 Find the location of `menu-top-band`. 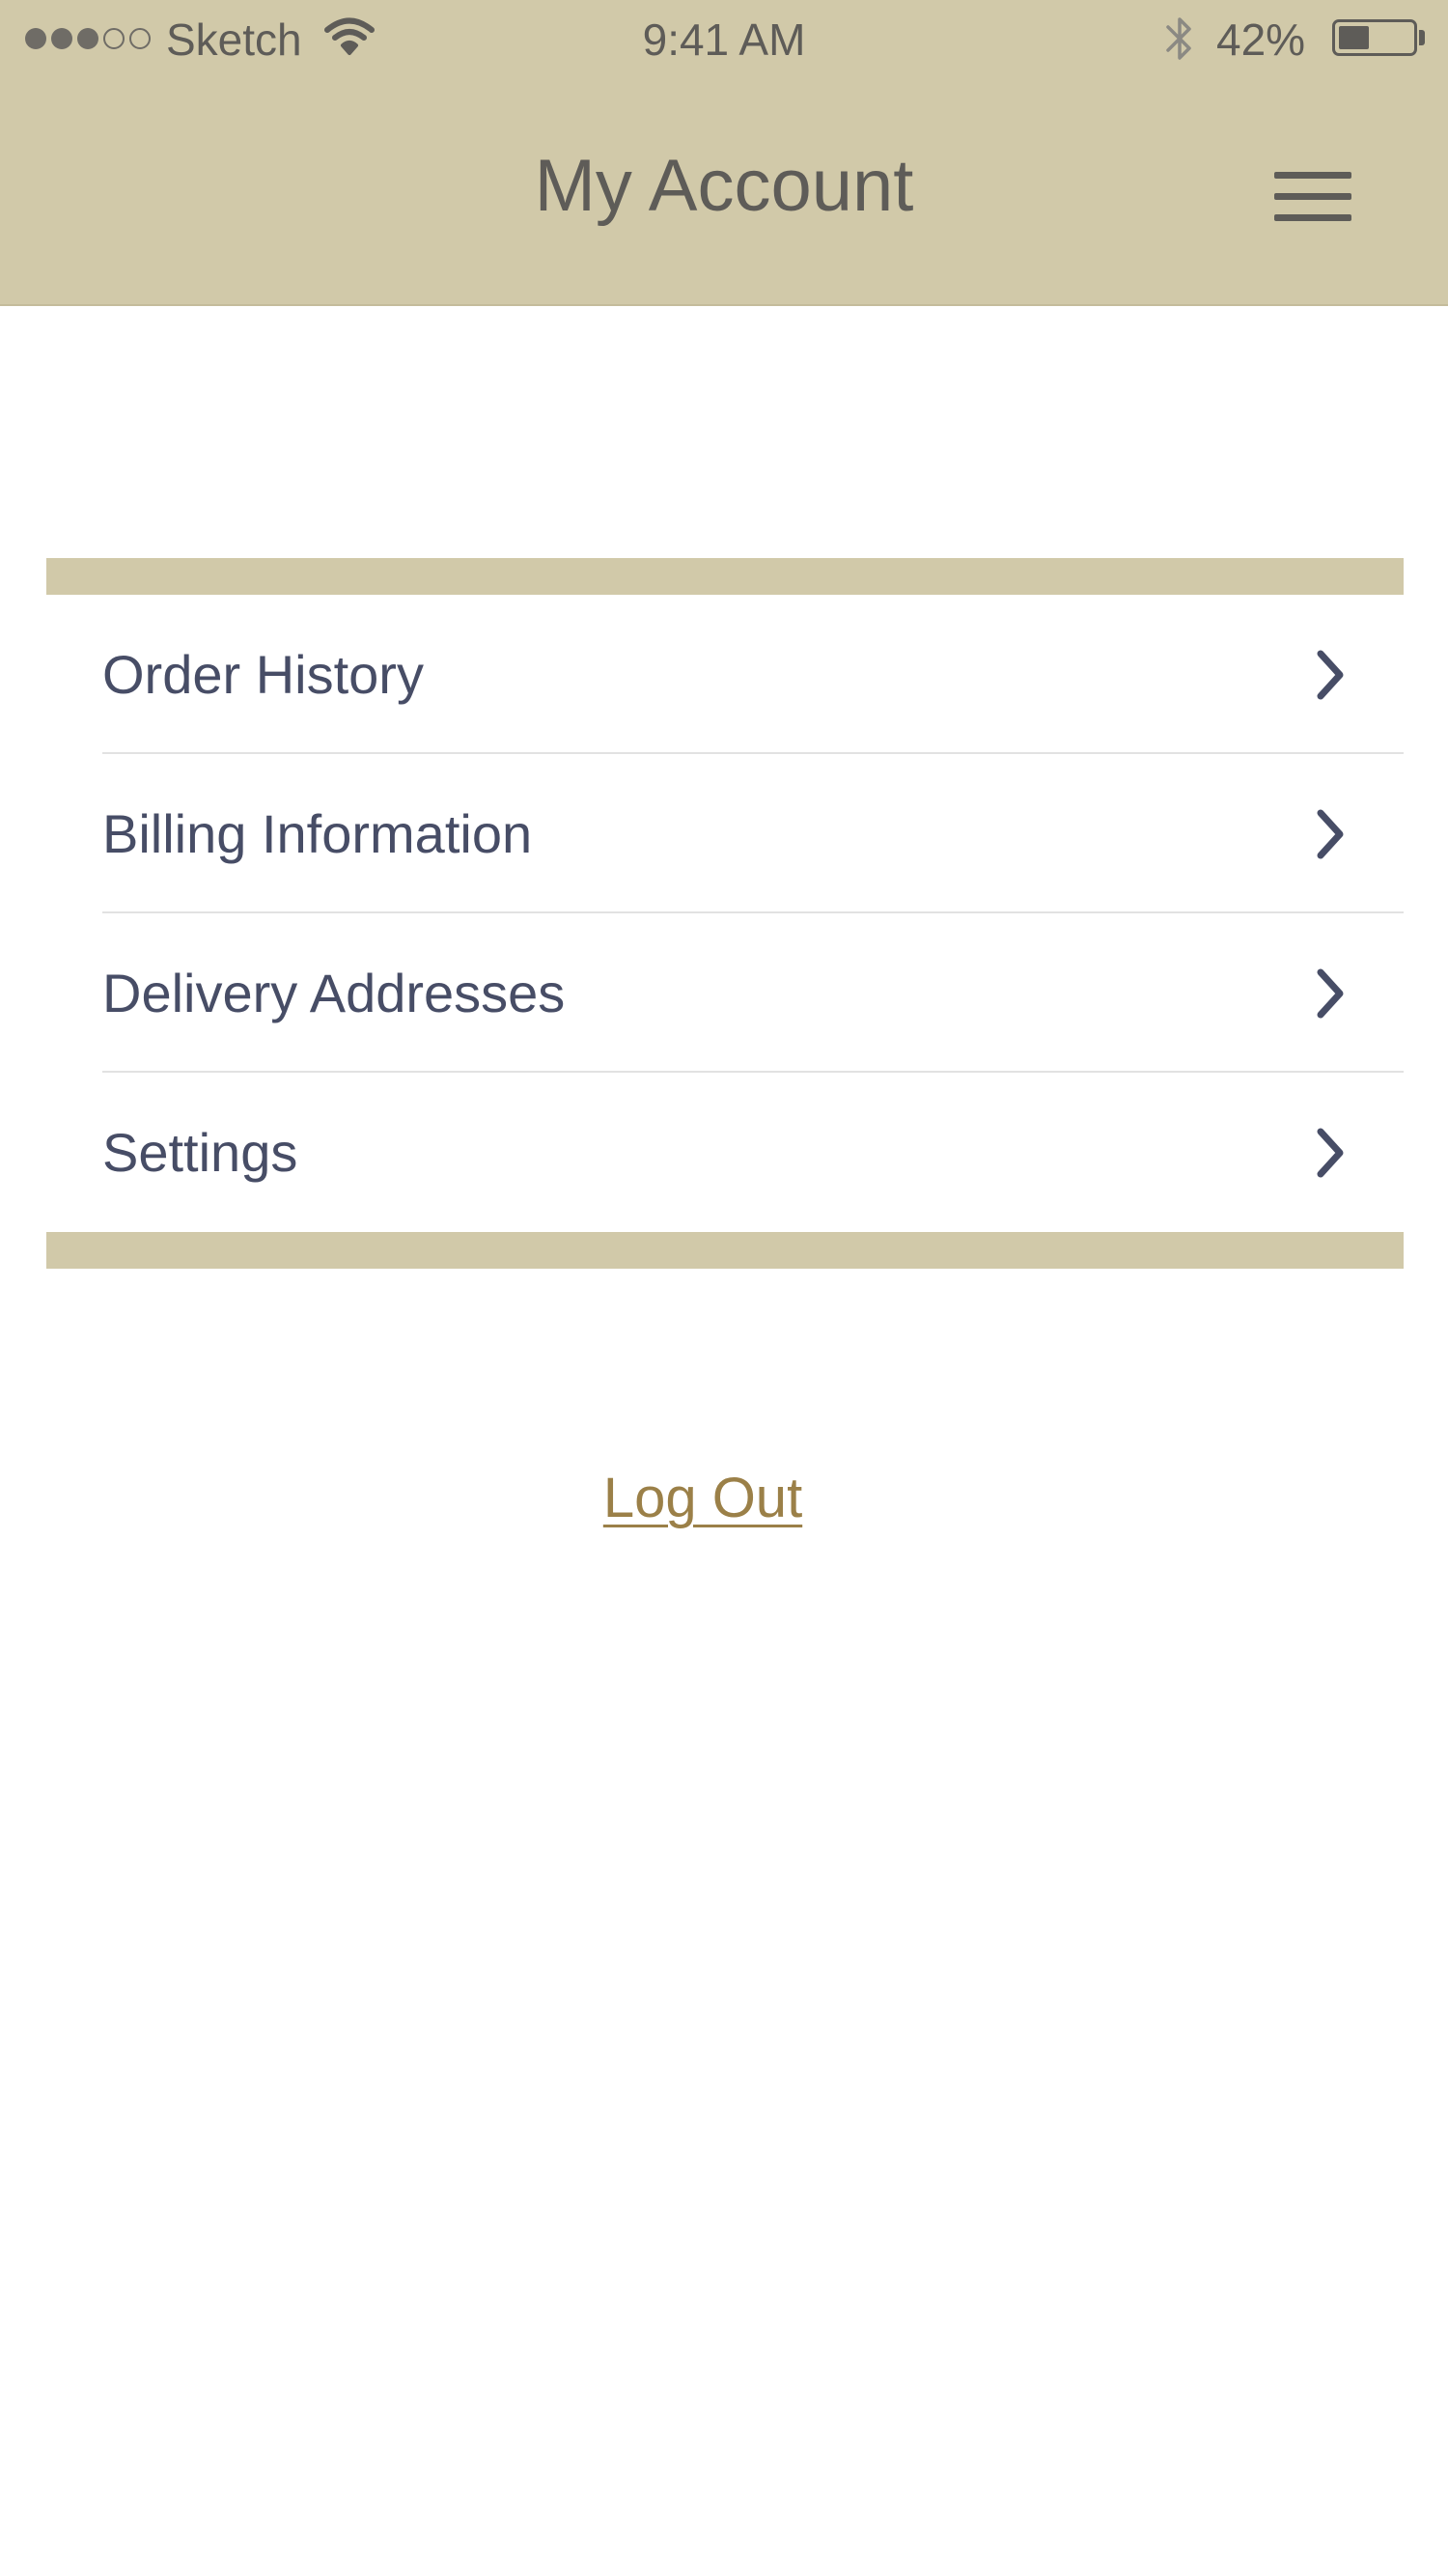

menu-top-band is located at coordinates (725, 577).